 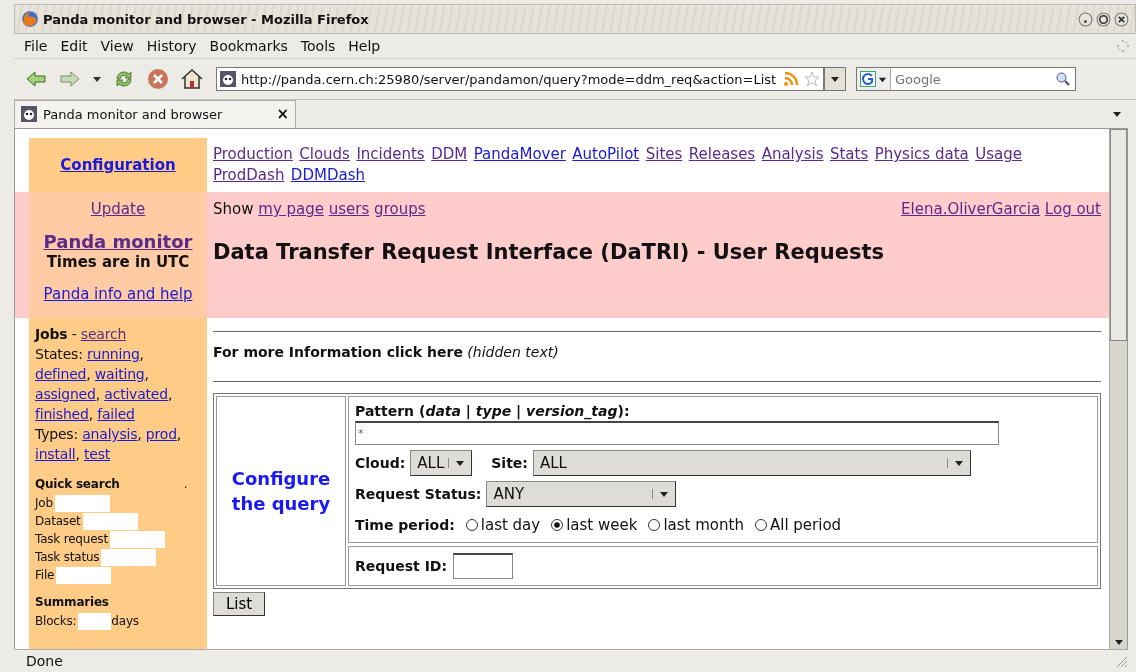 I want to click on field-label: File, so click(x=45, y=575).